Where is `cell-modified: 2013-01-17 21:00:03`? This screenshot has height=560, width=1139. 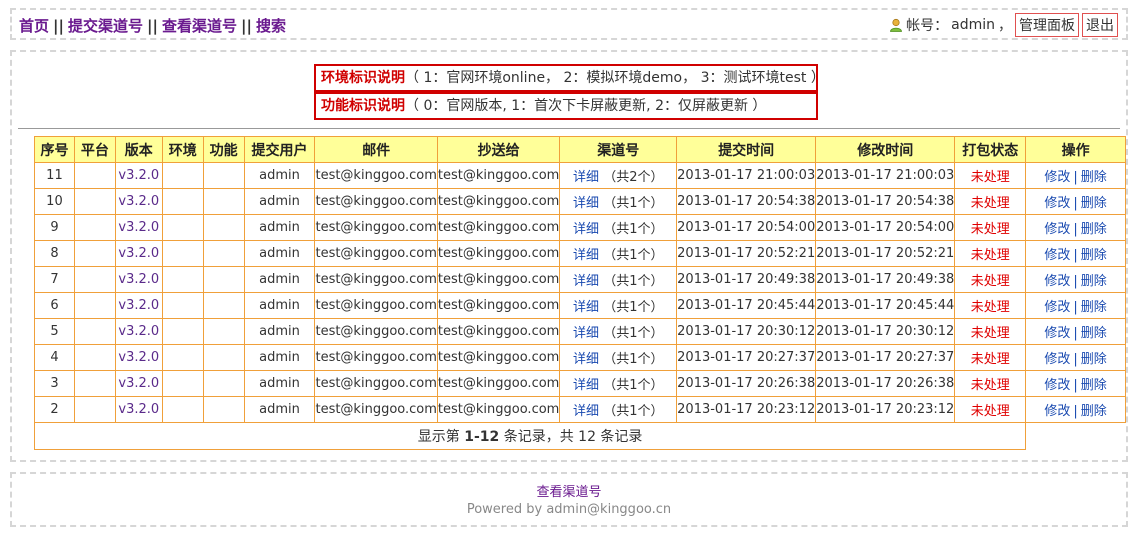 cell-modified: 2013-01-17 21:00:03 is located at coordinates (885, 175).